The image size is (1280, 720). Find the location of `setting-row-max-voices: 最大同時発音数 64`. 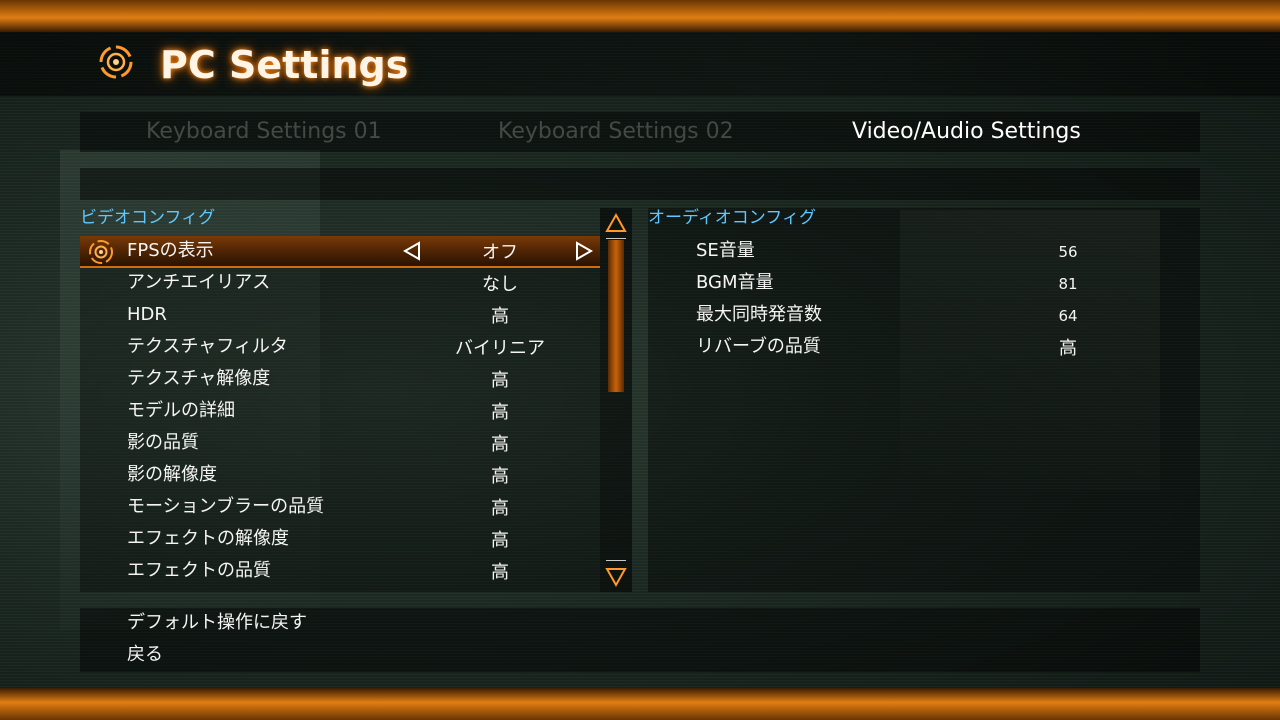

setting-row-max-voices: 最大同時発音数 64 is located at coordinates (924, 316).